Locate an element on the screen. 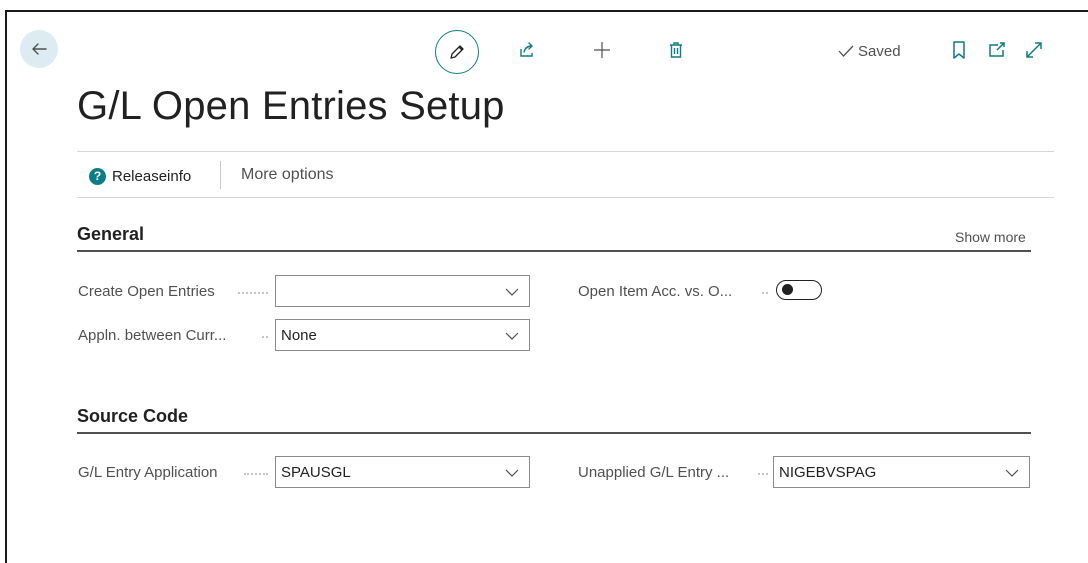  releaseinfo-button: ? Releaseinfo is located at coordinates (140, 176).